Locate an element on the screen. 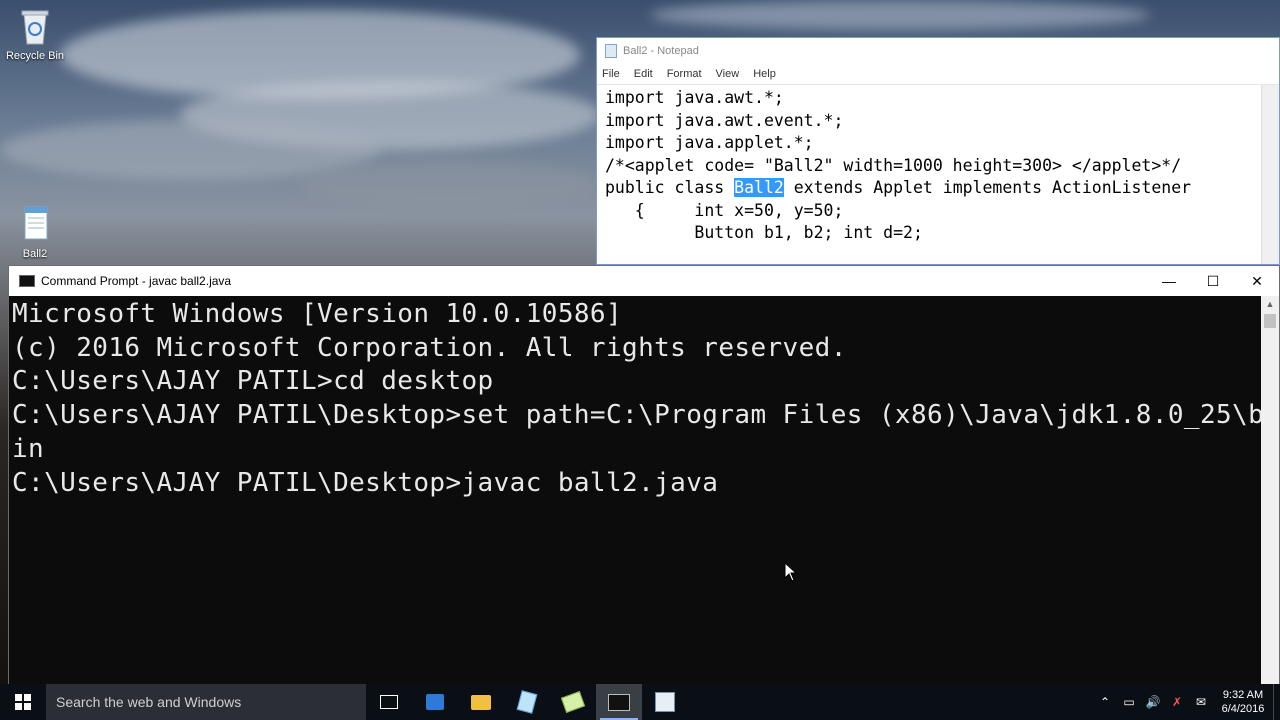  scroll-up-arrow-icon: ▲ is located at coordinates (1270, 304).